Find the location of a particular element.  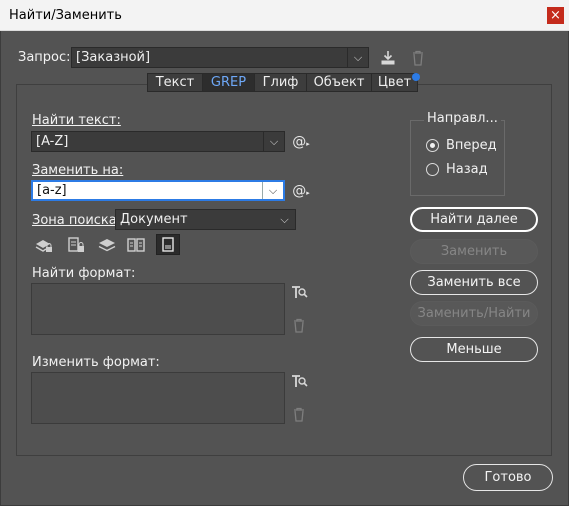

less-button: Меньше is located at coordinates (474, 349).